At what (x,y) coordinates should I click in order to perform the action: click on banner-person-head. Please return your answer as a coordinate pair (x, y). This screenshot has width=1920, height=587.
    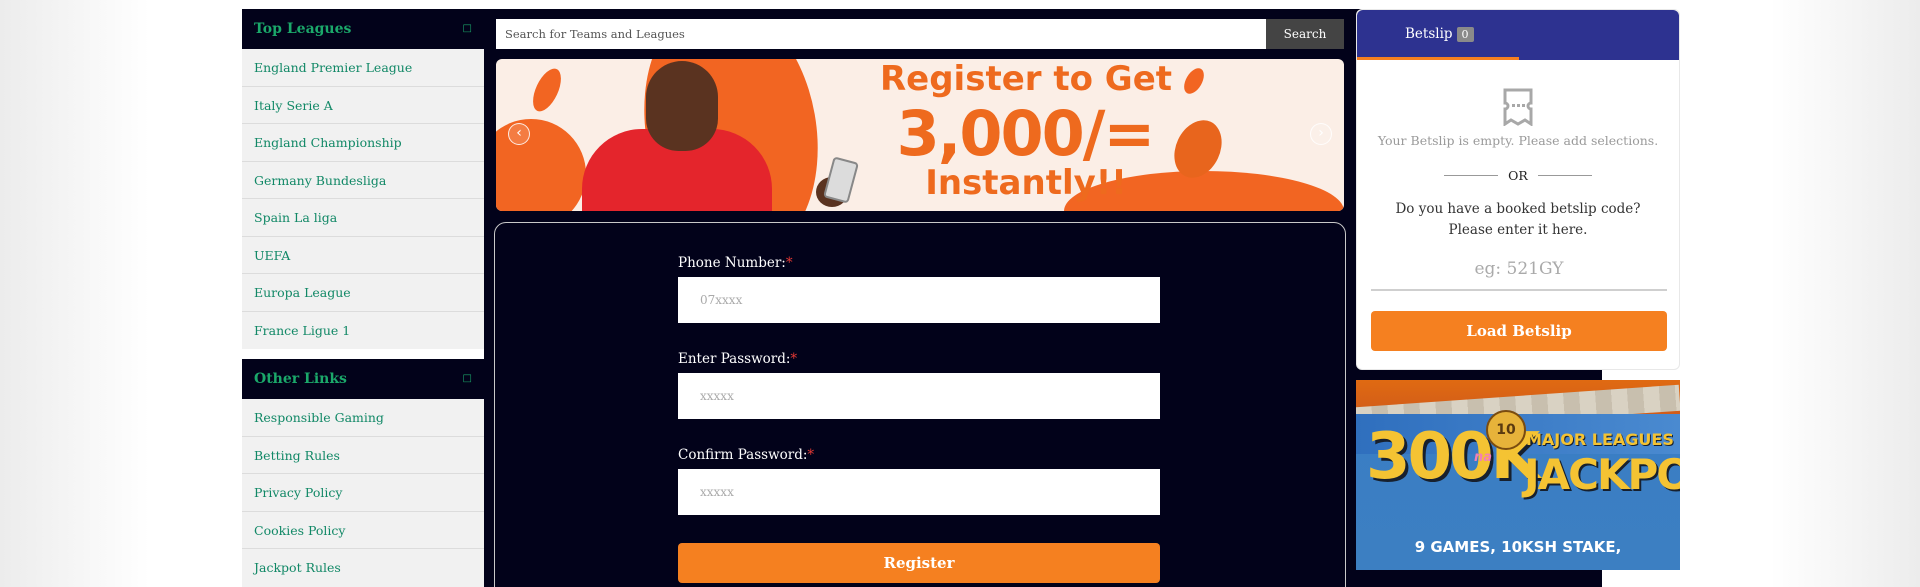
    Looking at the image, I should click on (682, 106).